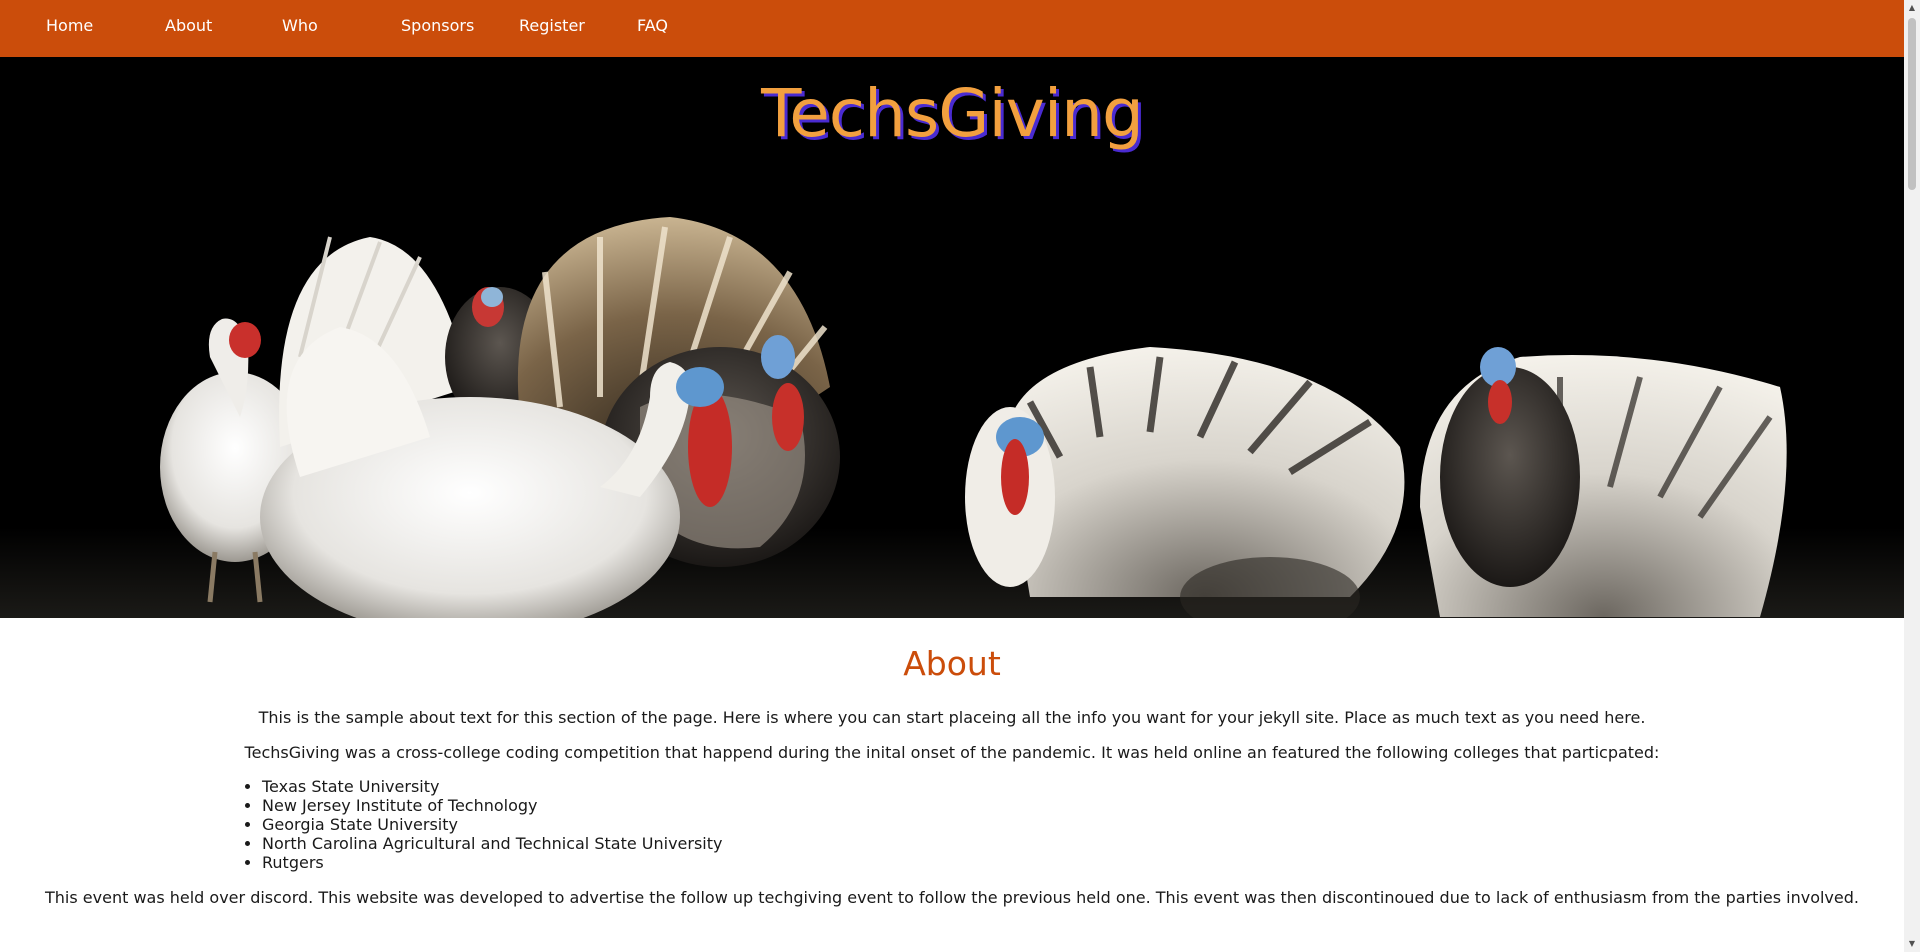 This screenshot has width=1920, height=952. Describe the element at coordinates (552, 26) in the screenshot. I see `nav-register-link: Register` at that location.